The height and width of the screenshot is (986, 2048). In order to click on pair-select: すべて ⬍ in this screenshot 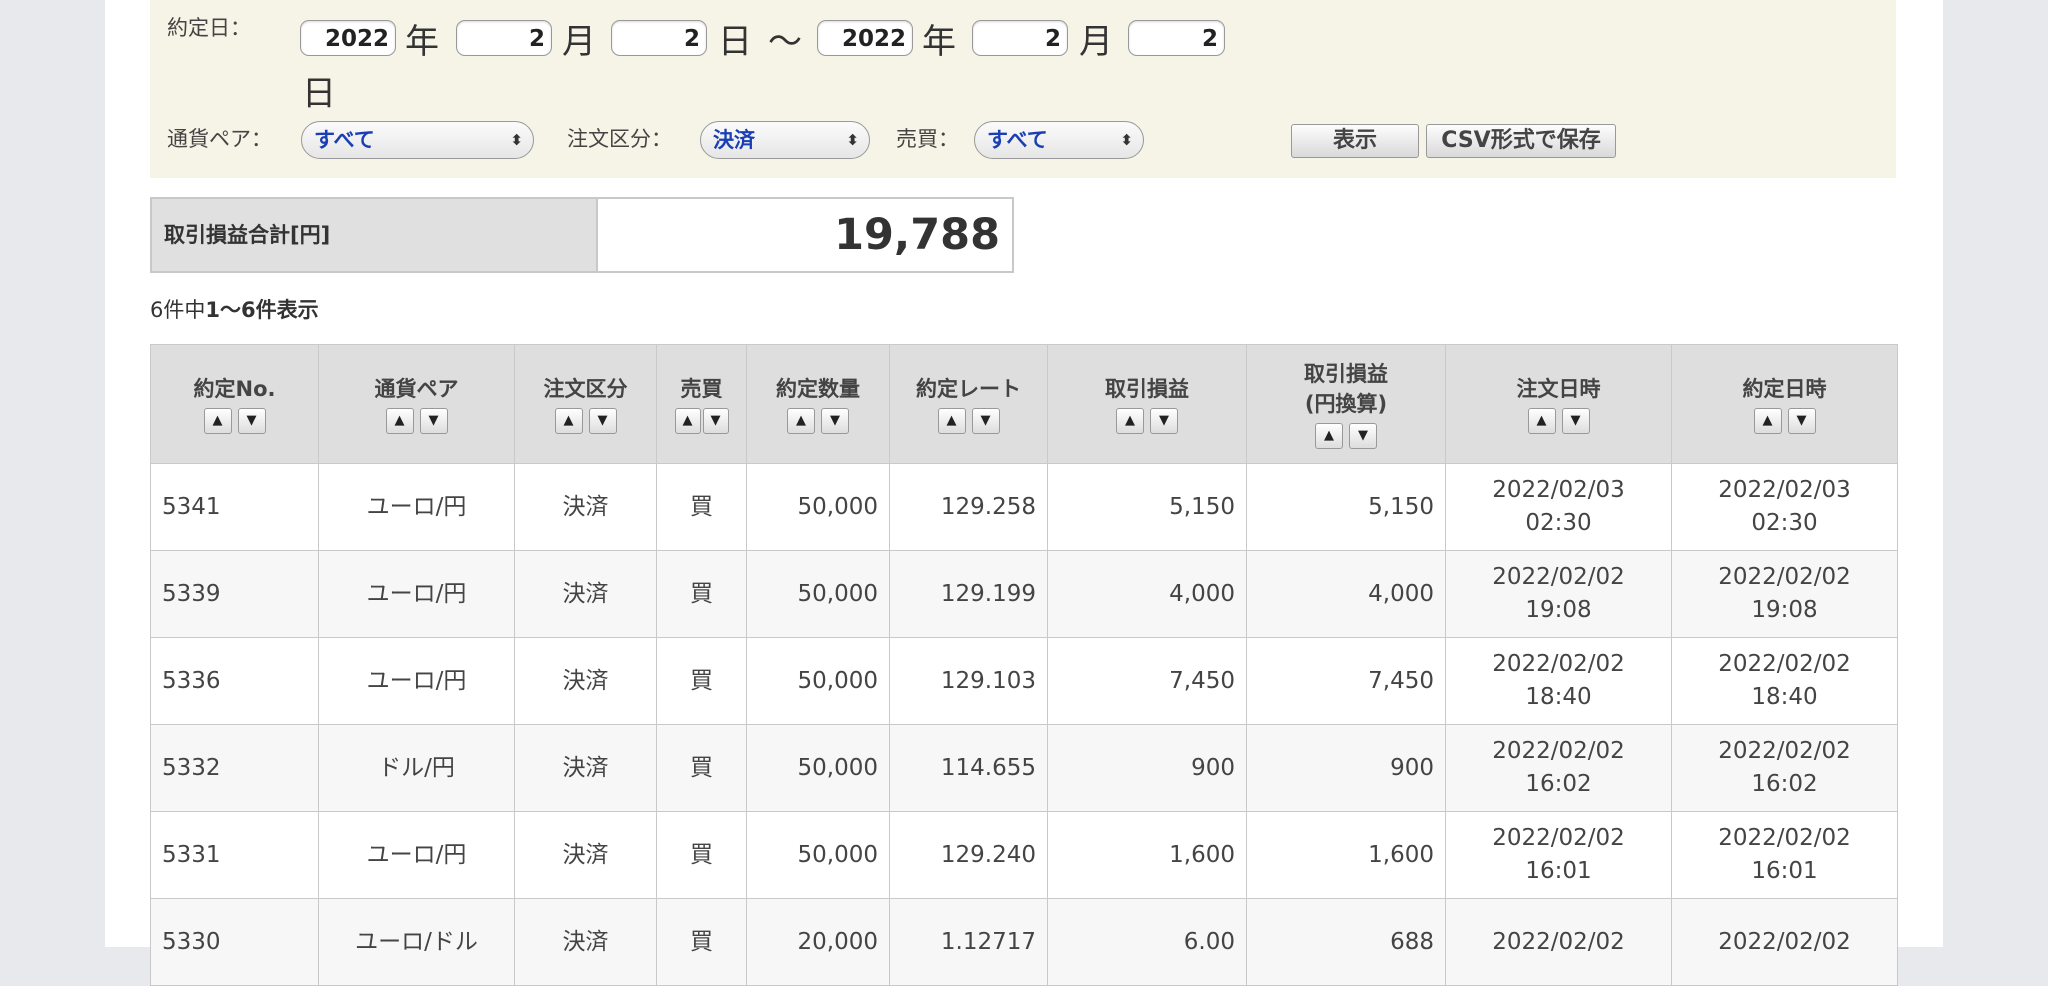, I will do `click(417, 140)`.